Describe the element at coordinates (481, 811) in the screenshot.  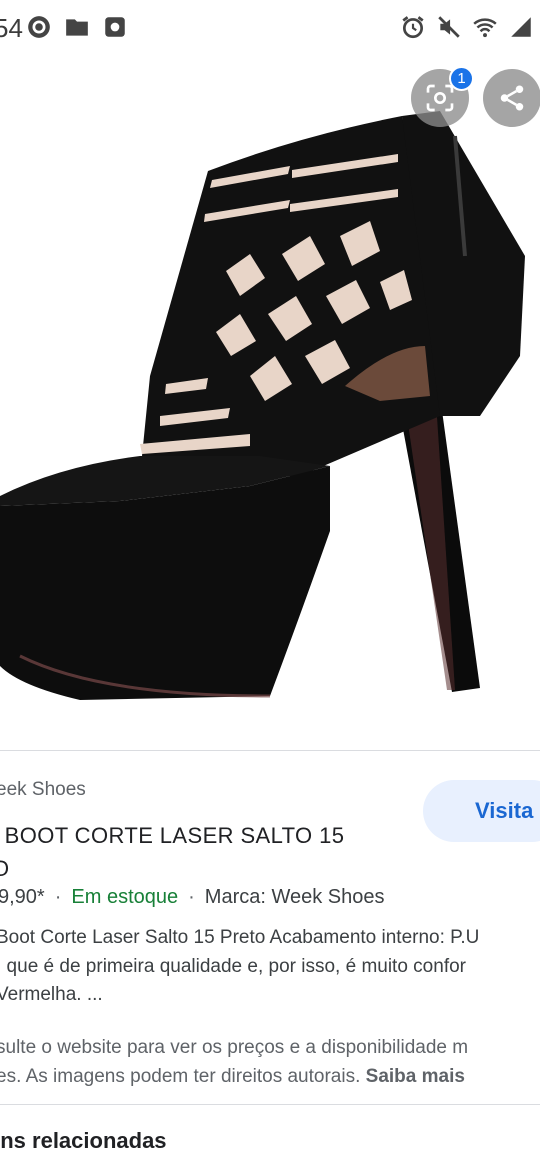
I see `visit-button: Visita` at that location.